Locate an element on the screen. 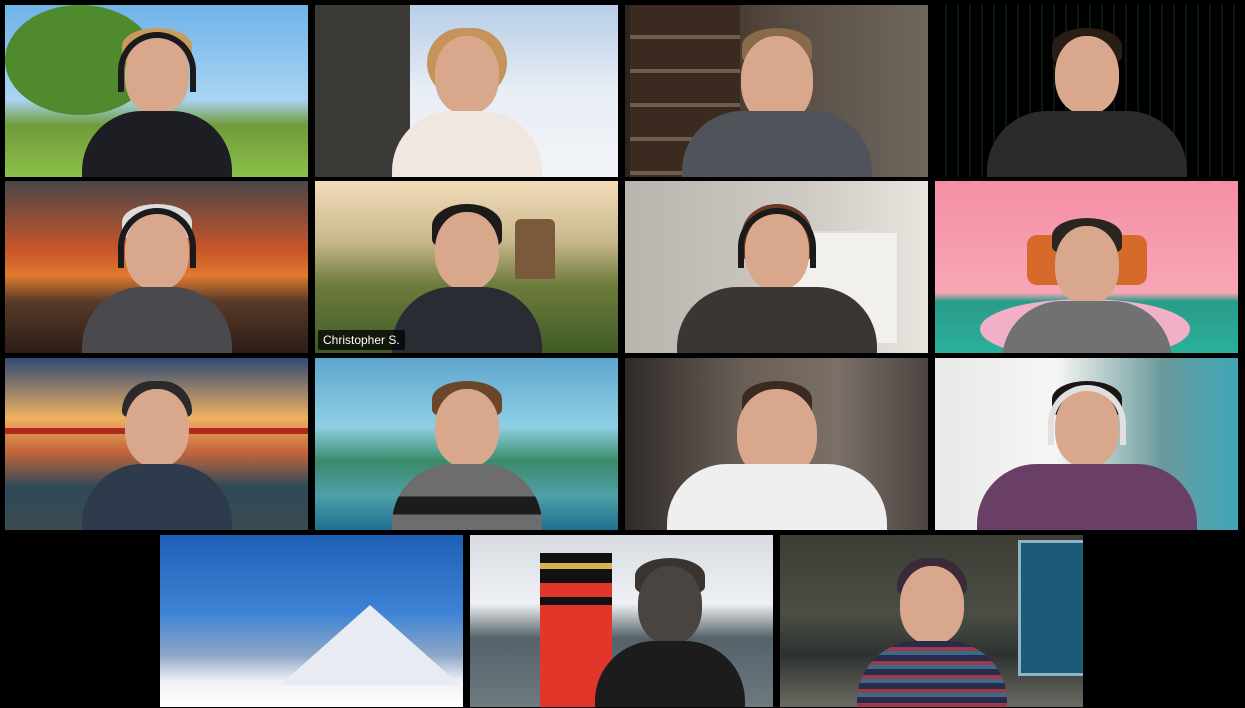  video-tile-active-speaker: Christopher S. is located at coordinates (466, 267).